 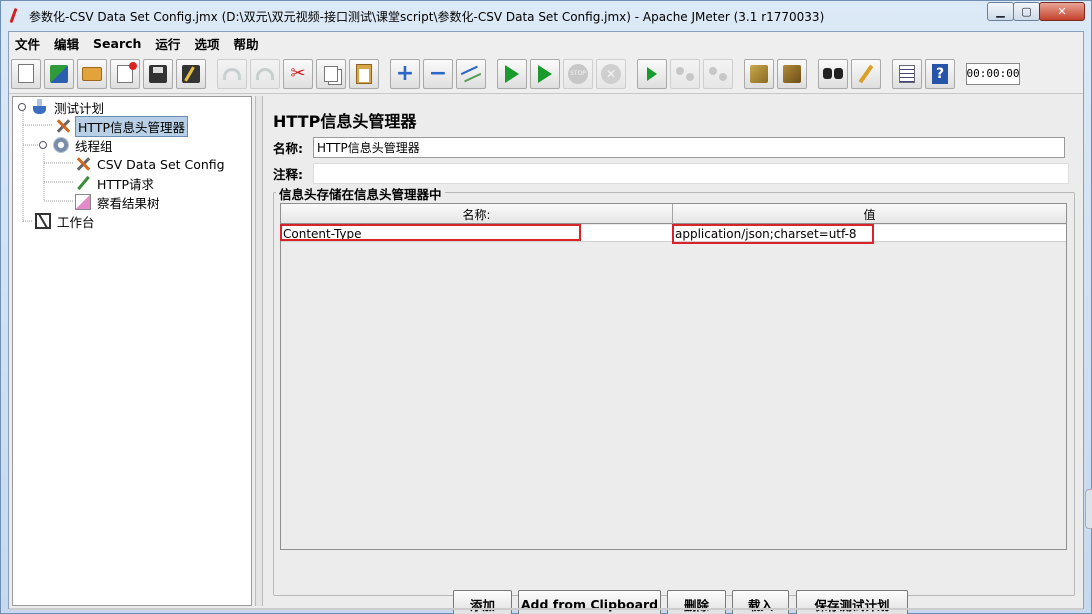 I want to click on function-helper-icon, so click(x=907, y=73).